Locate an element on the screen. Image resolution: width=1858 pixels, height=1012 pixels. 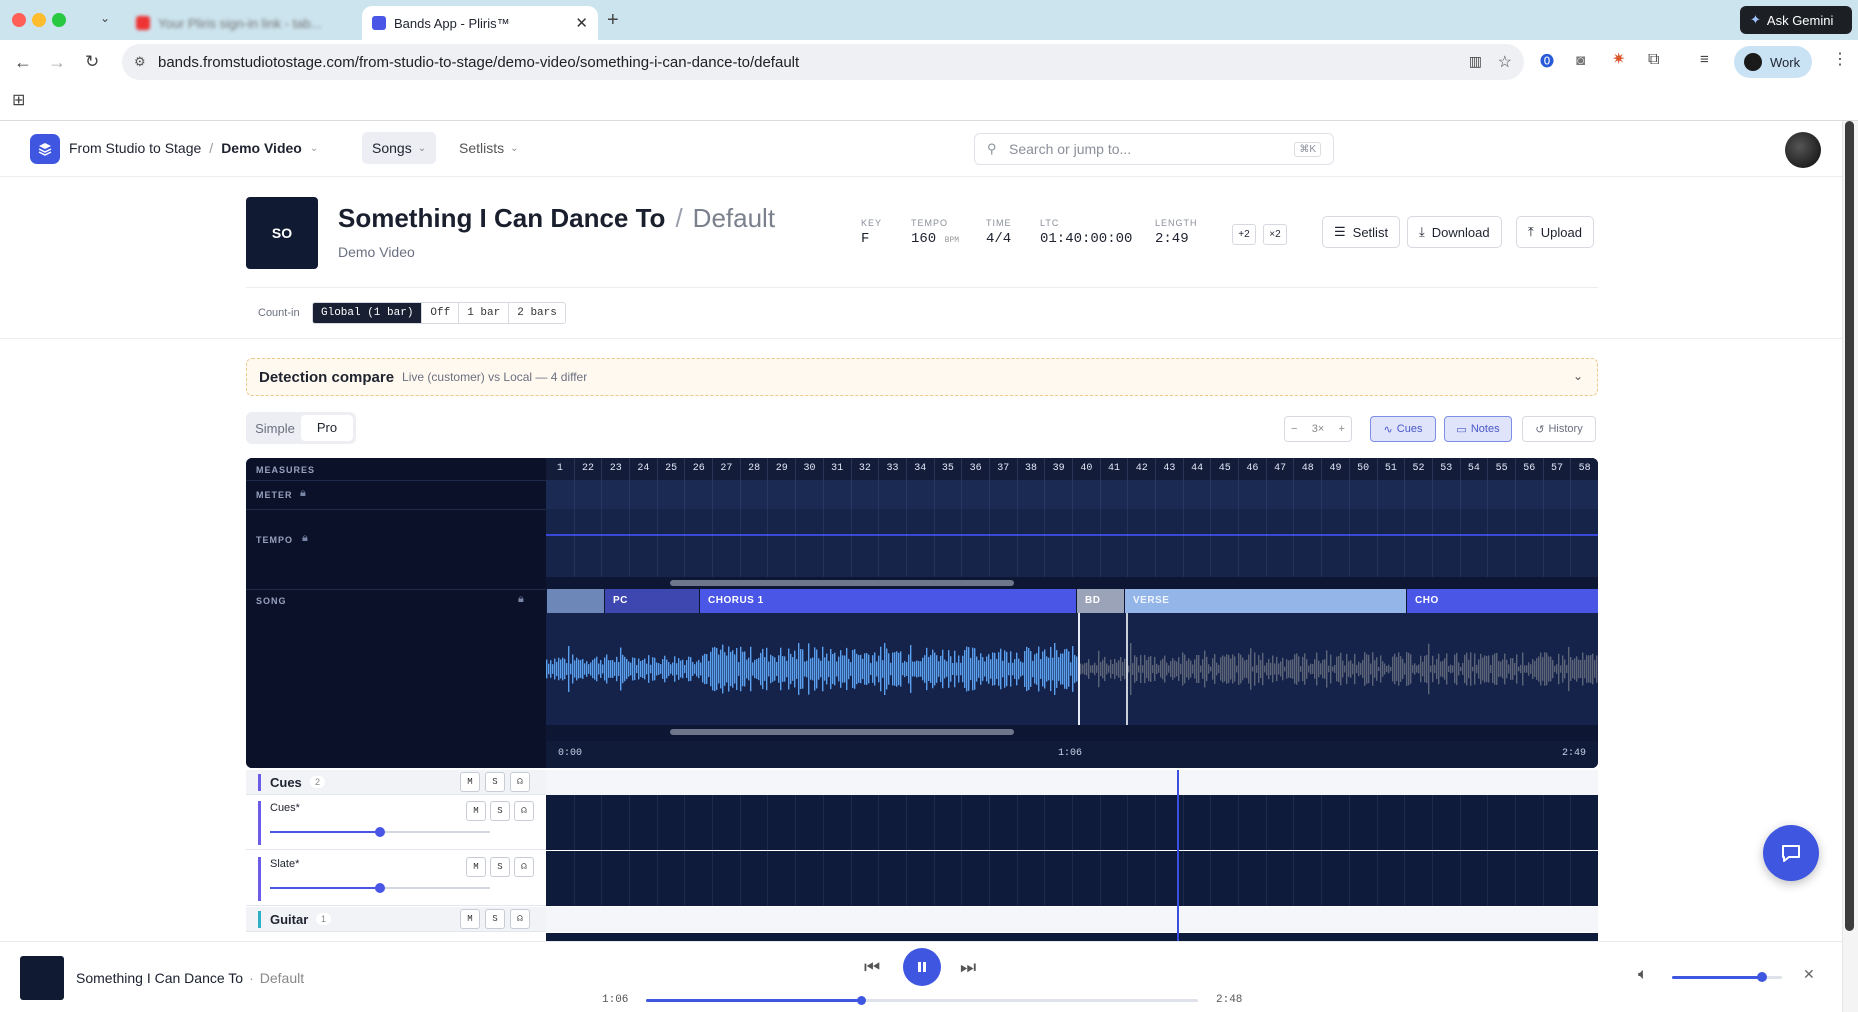
tempo-multiplier-badge: ×2 is located at coordinates (1275, 234).